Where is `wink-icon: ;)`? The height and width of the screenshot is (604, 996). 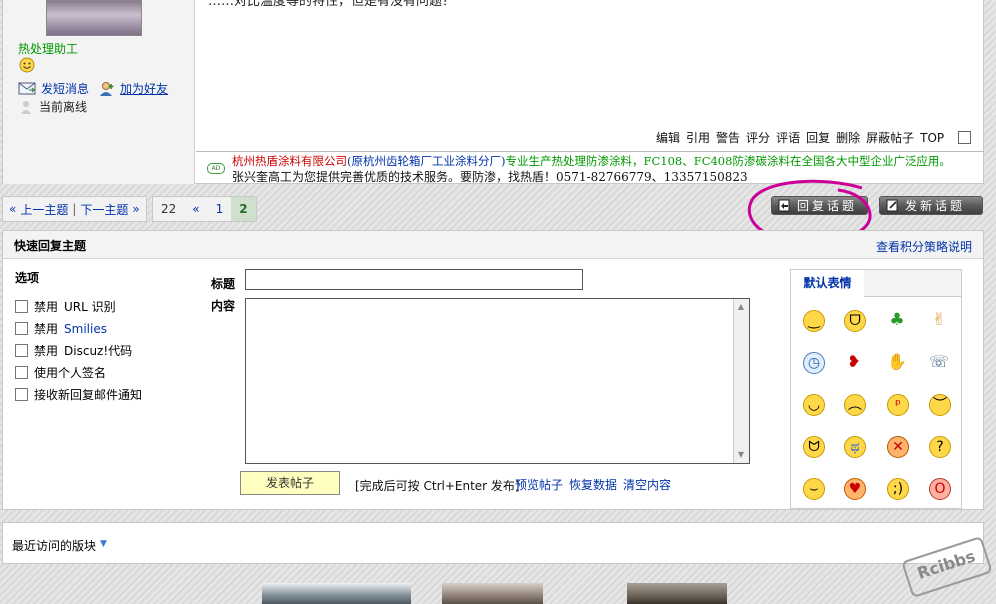 wink-icon: ;) is located at coordinates (898, 489).